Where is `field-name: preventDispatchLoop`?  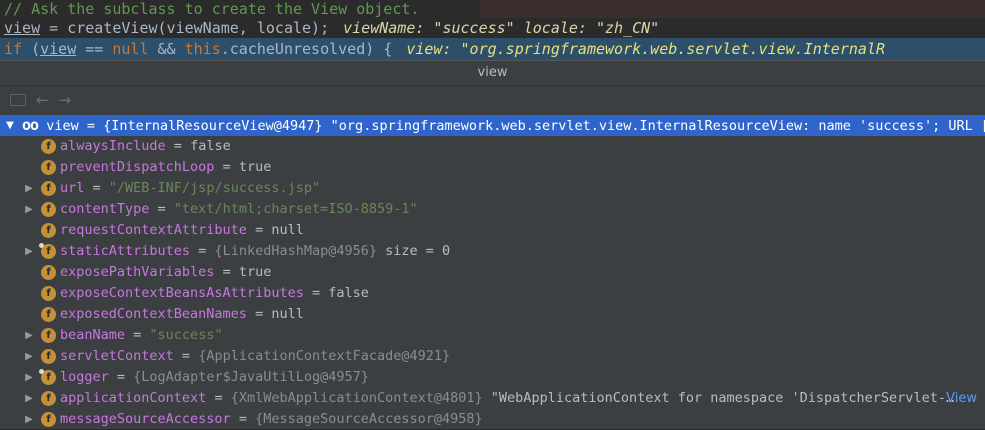 field-name: preventDispatchLoop is located at coordinates (137, 167).